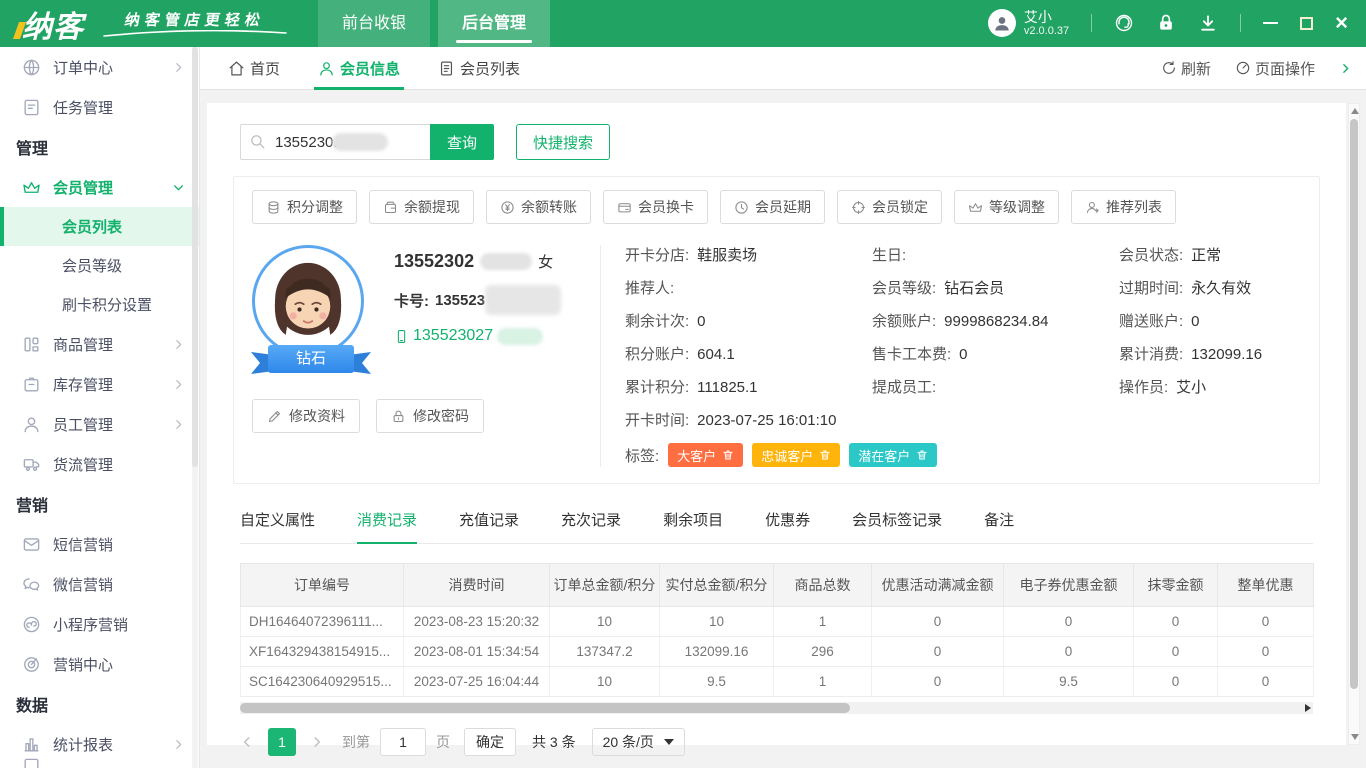 The image size is (1366, 768). Describe the element at coordinates (1037, 17) in the screenshot. I see `user-name: 艾小` at that location.